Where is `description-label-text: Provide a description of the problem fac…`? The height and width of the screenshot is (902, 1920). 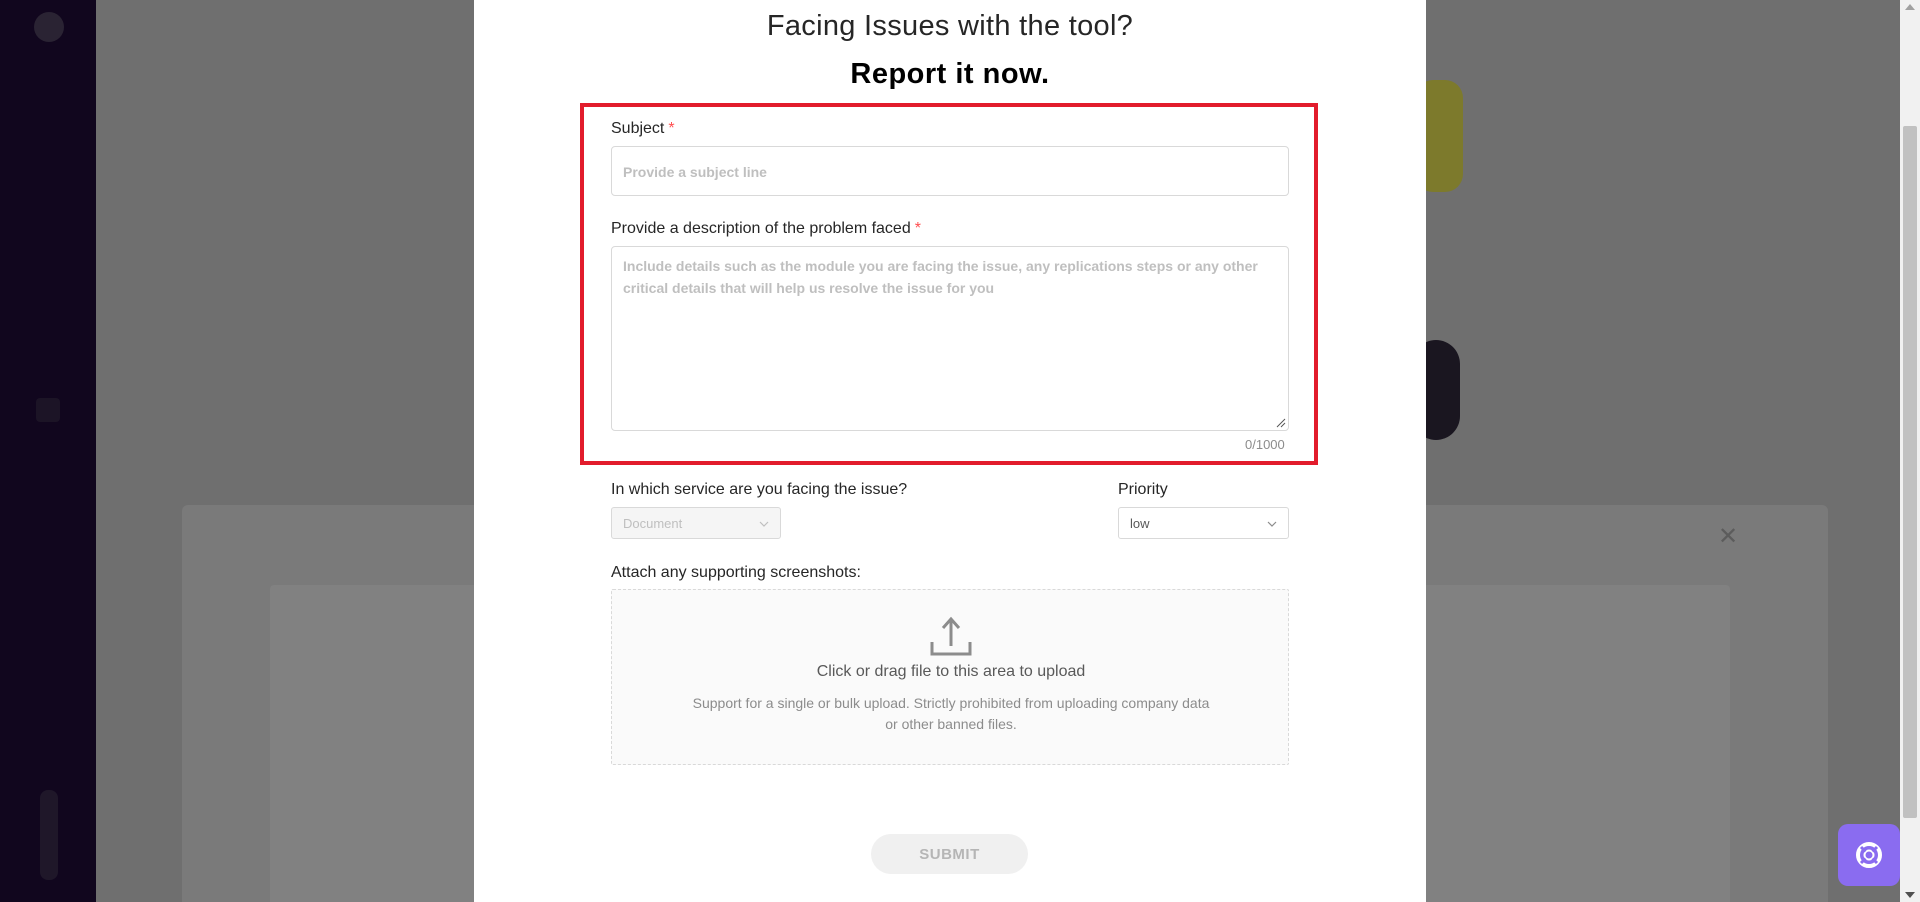 description-label-text: Provide a description of the problem fac… is located at coordinates (761, 228).